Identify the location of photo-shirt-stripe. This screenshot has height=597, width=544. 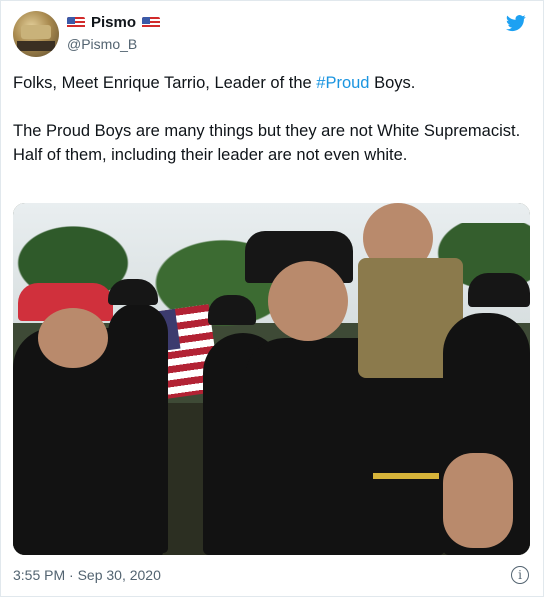
(406, 476).